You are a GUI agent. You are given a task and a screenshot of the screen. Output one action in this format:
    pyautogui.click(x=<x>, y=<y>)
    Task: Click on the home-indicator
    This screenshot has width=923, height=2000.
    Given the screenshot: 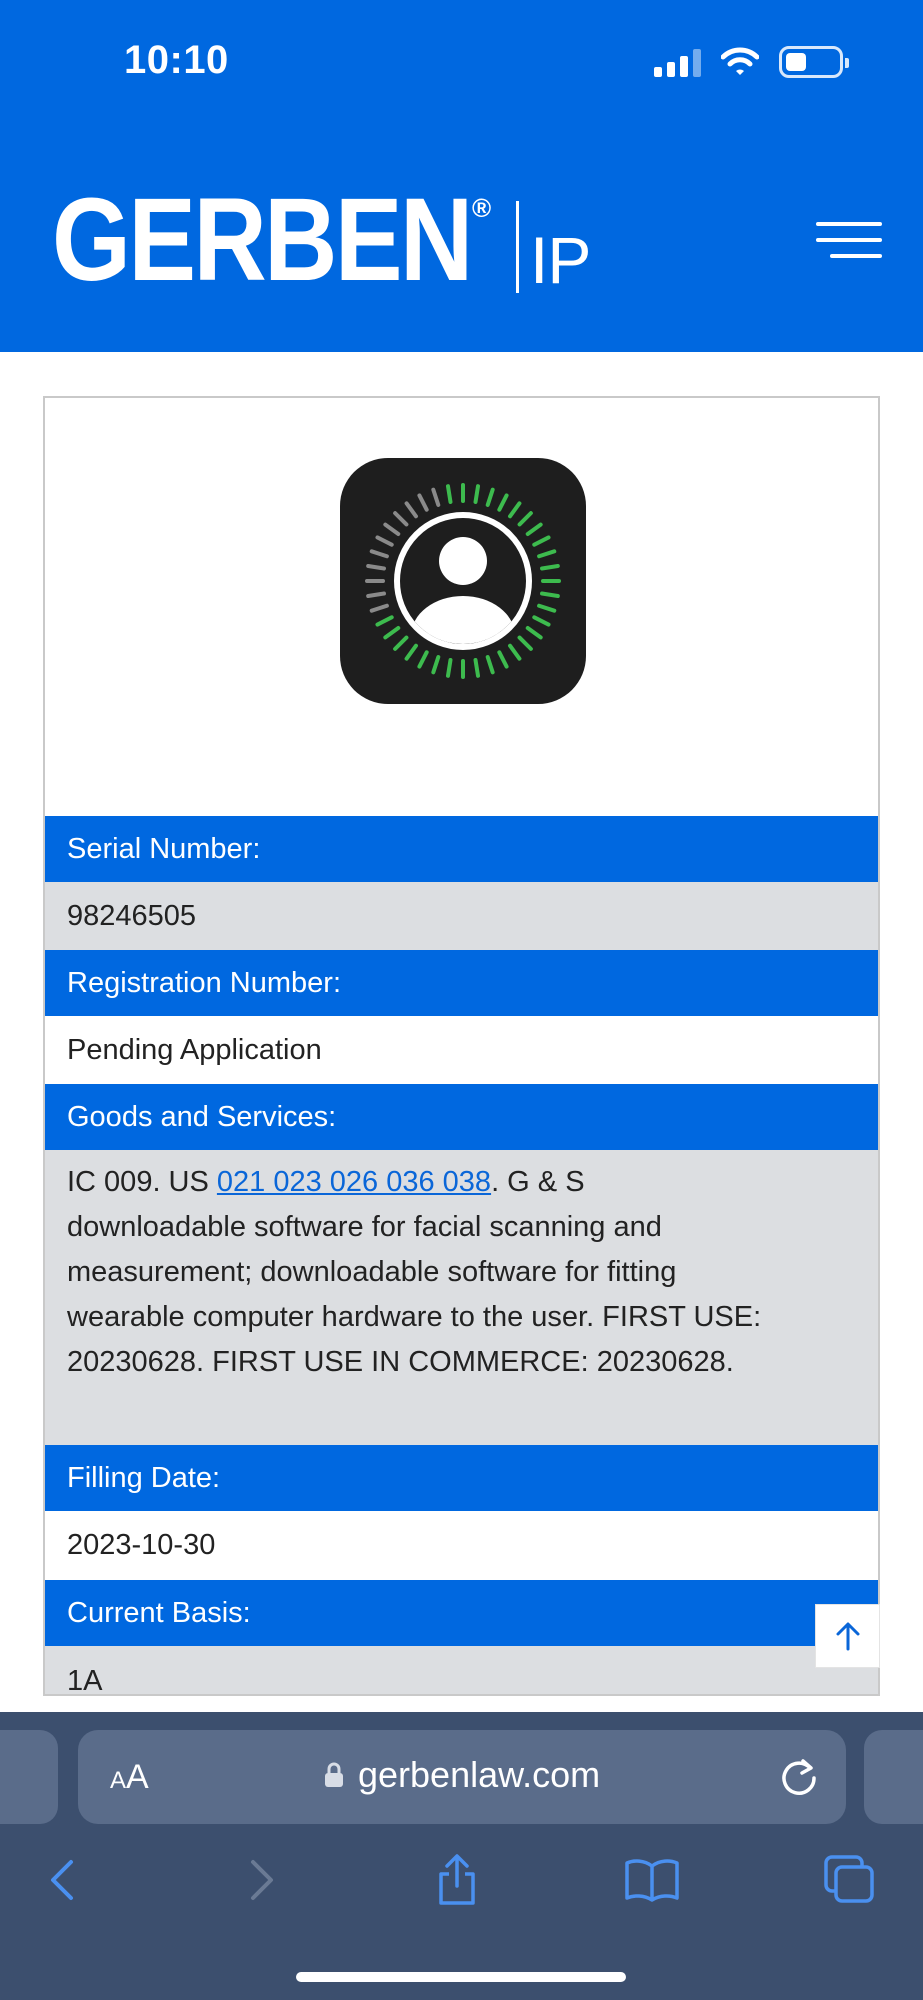 What is the action you would take?
    pyautogui.click(x=461, y=1977)
    